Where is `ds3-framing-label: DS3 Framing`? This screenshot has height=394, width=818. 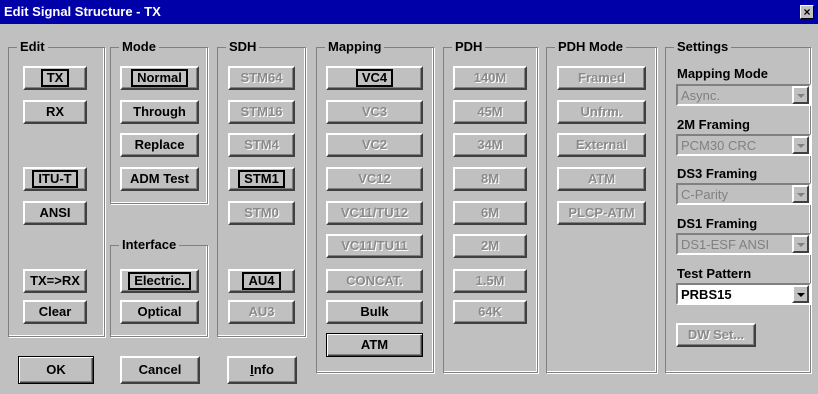
ds3-framing-label: DS3 Framing is located at coordinates (717, 173).